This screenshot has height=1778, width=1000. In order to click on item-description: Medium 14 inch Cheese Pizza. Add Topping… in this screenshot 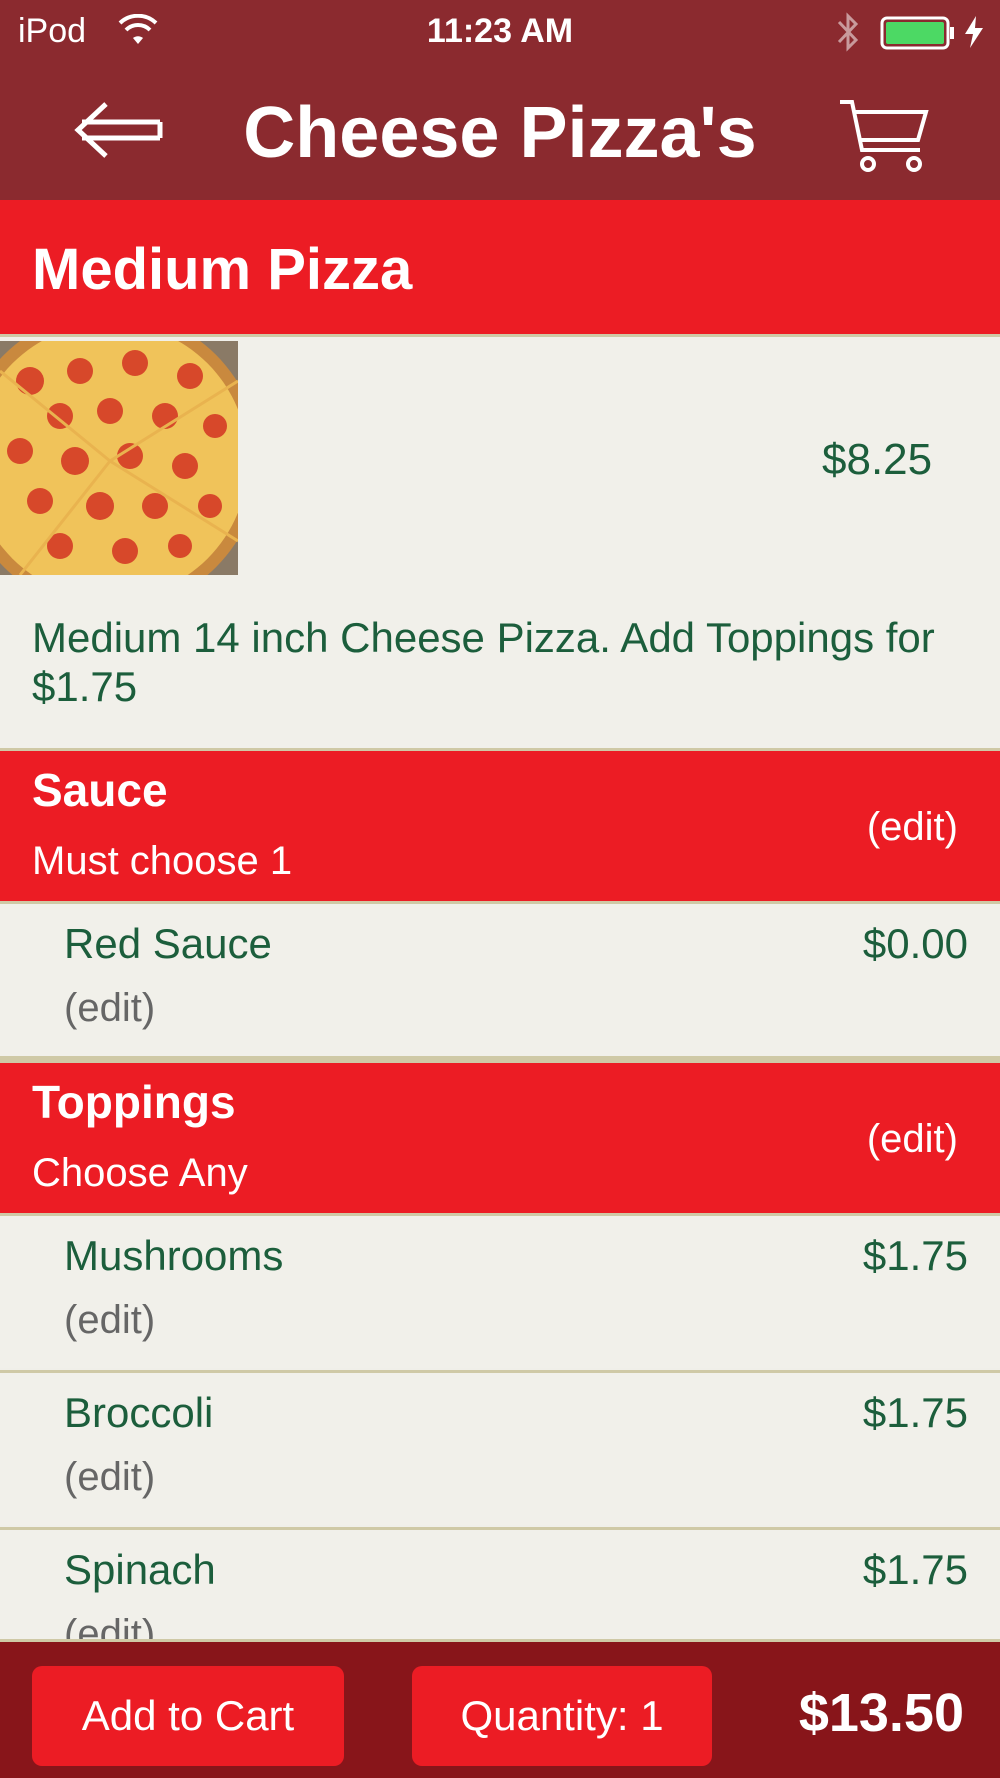, I will do `click(483, 662)`.